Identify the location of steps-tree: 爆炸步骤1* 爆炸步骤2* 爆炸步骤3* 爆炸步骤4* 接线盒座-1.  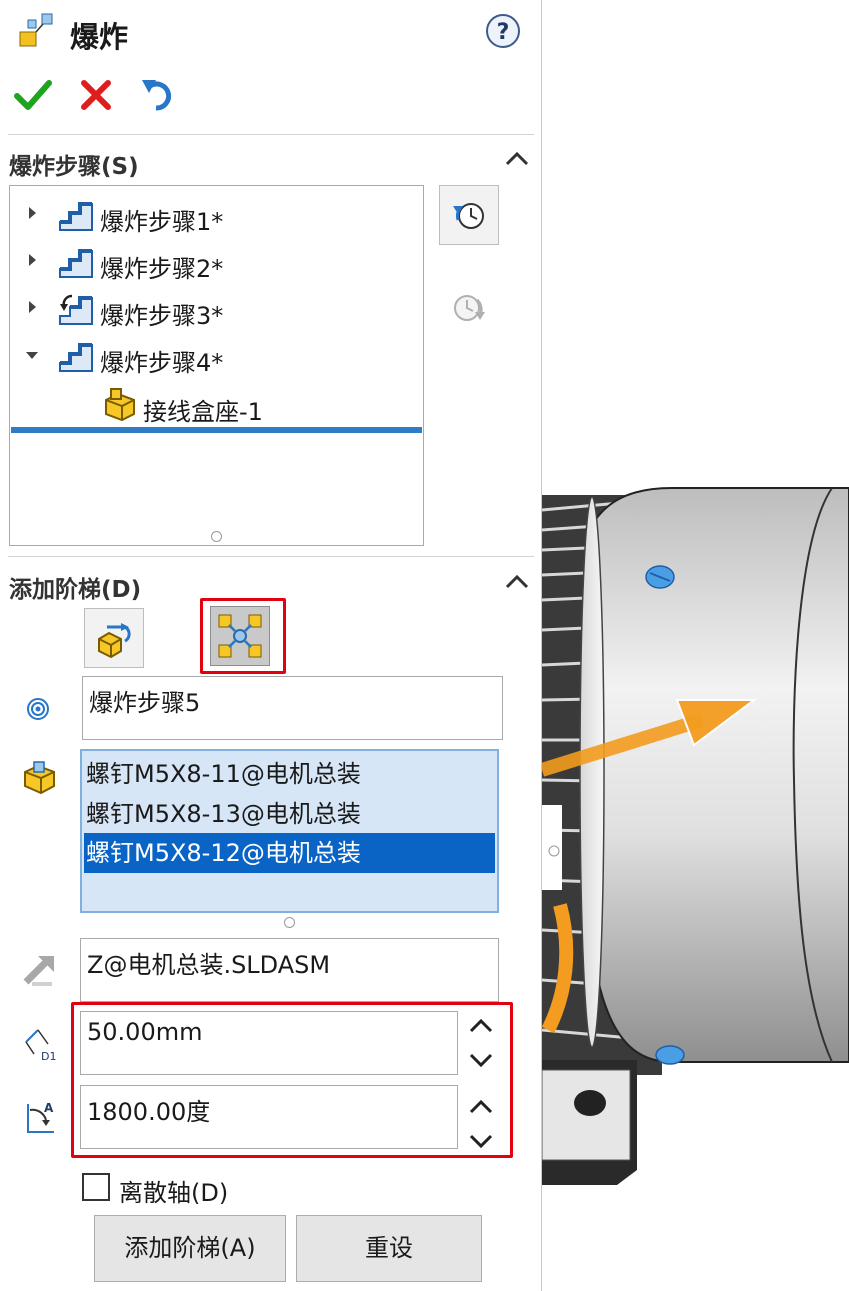
(216, 365).